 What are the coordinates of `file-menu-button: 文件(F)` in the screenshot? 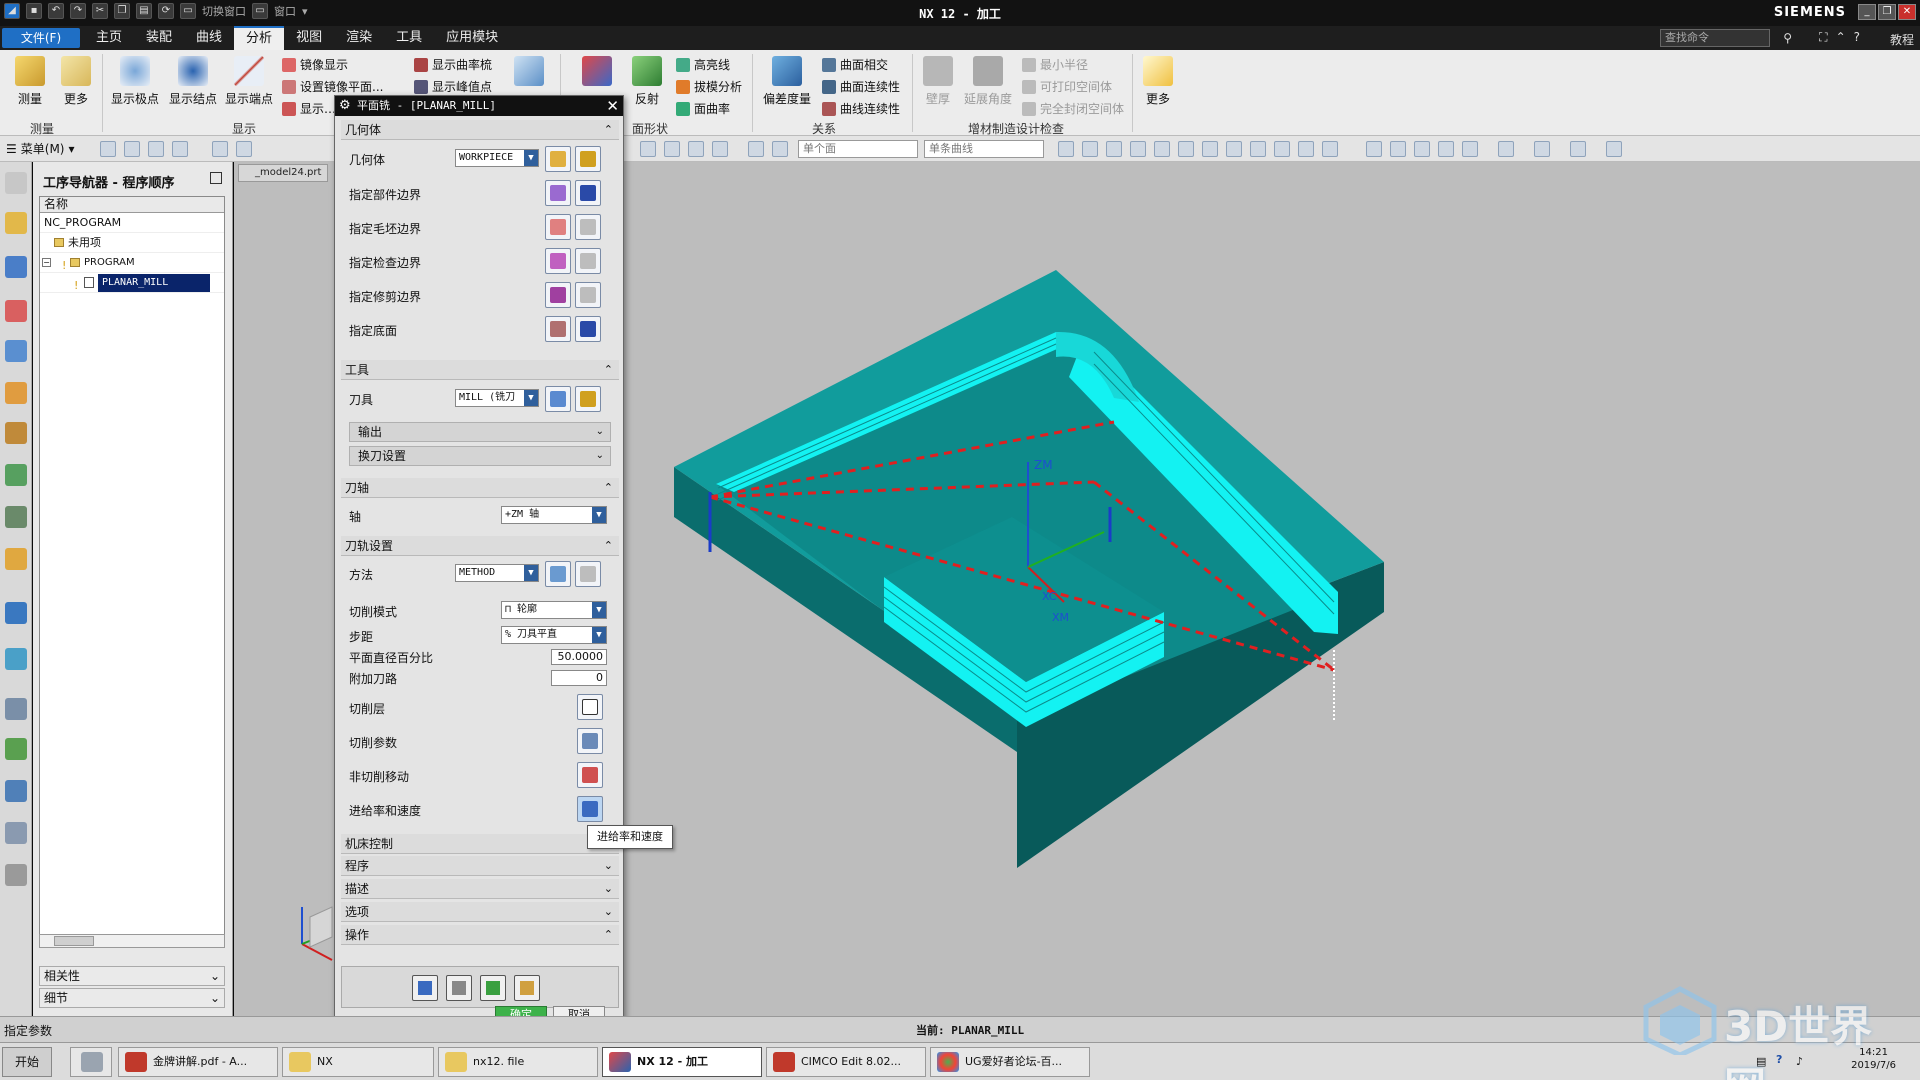 It's located at (41, 38).